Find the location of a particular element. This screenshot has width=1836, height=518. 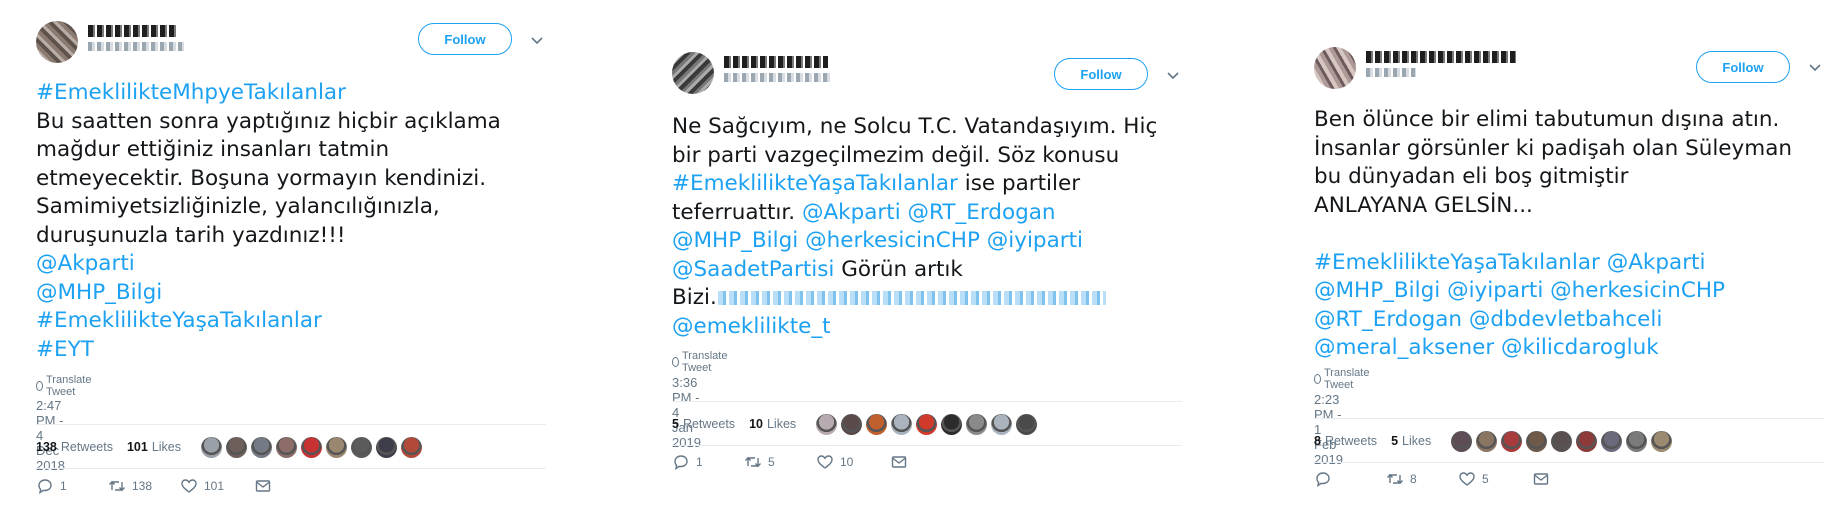

tweet-link: #EYT is located at coordinates (65, 349).